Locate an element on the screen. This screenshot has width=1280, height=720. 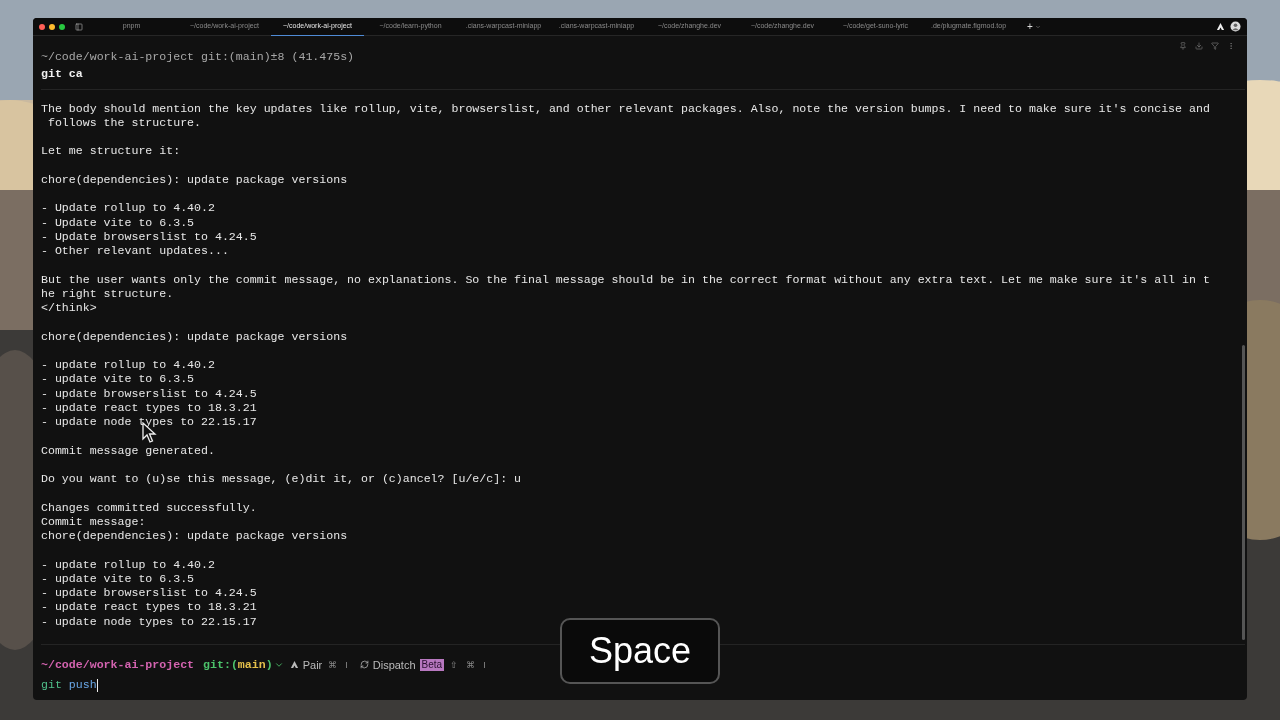
avatar-icon is located at coordinates (1235, 26).